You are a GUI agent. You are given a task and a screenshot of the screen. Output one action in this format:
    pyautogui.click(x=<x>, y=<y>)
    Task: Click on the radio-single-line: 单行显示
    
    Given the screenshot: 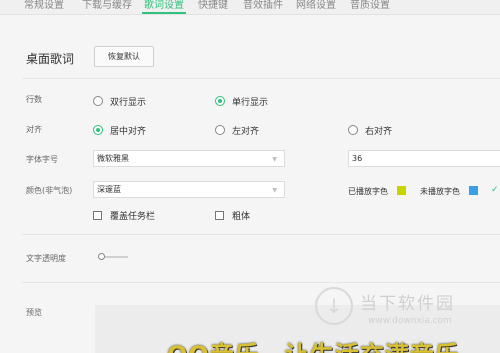 What is the action you would take?
    pyautogui.click(x=242, y=101)
    